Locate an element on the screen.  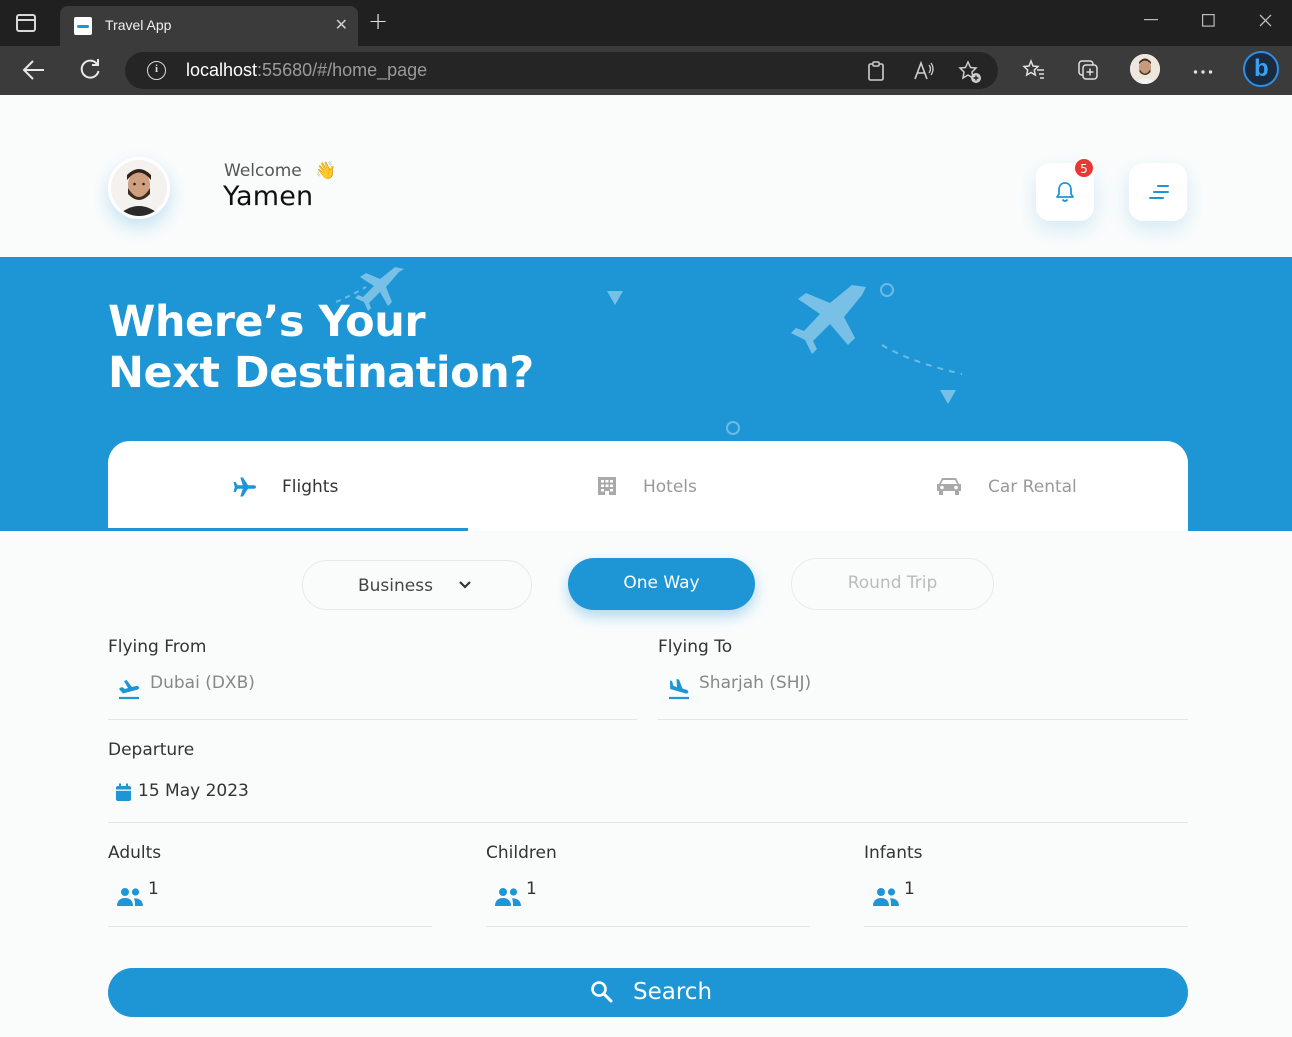
cabin-class-value: Business is located at coordinates (395, 586).